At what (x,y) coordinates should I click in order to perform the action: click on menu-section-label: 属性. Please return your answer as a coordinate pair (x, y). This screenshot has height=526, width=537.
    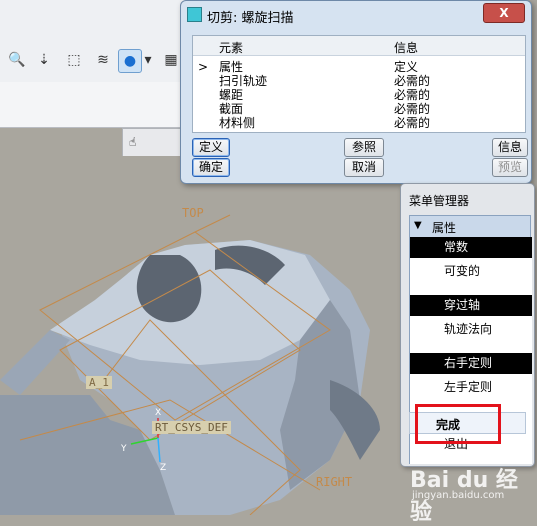
    Looking at the image, I should click on (444, 228).